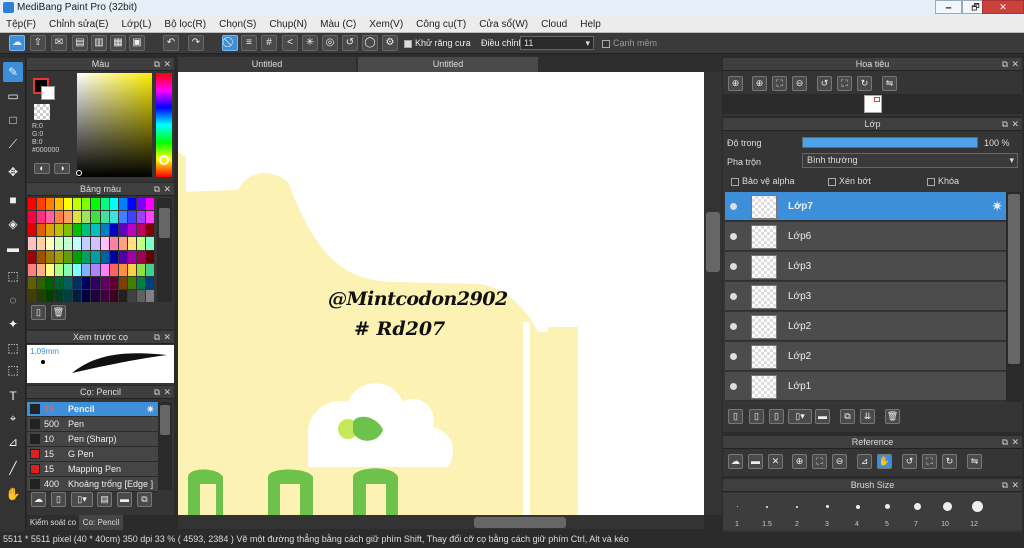 The height and width of the screenshot is (548, 1024). What do you see at coordinates (48, 93) in the screenshot?
I see `background-color-swatch` at bounding box center [48, 93].